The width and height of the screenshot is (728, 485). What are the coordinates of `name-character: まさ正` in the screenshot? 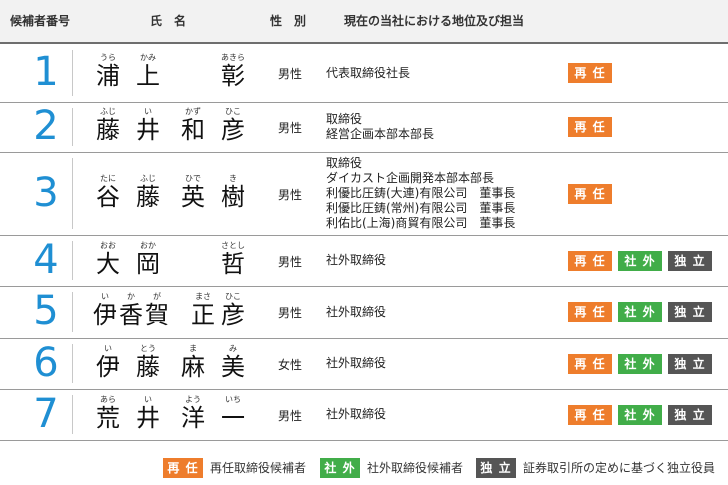 It's located at (203, 309).